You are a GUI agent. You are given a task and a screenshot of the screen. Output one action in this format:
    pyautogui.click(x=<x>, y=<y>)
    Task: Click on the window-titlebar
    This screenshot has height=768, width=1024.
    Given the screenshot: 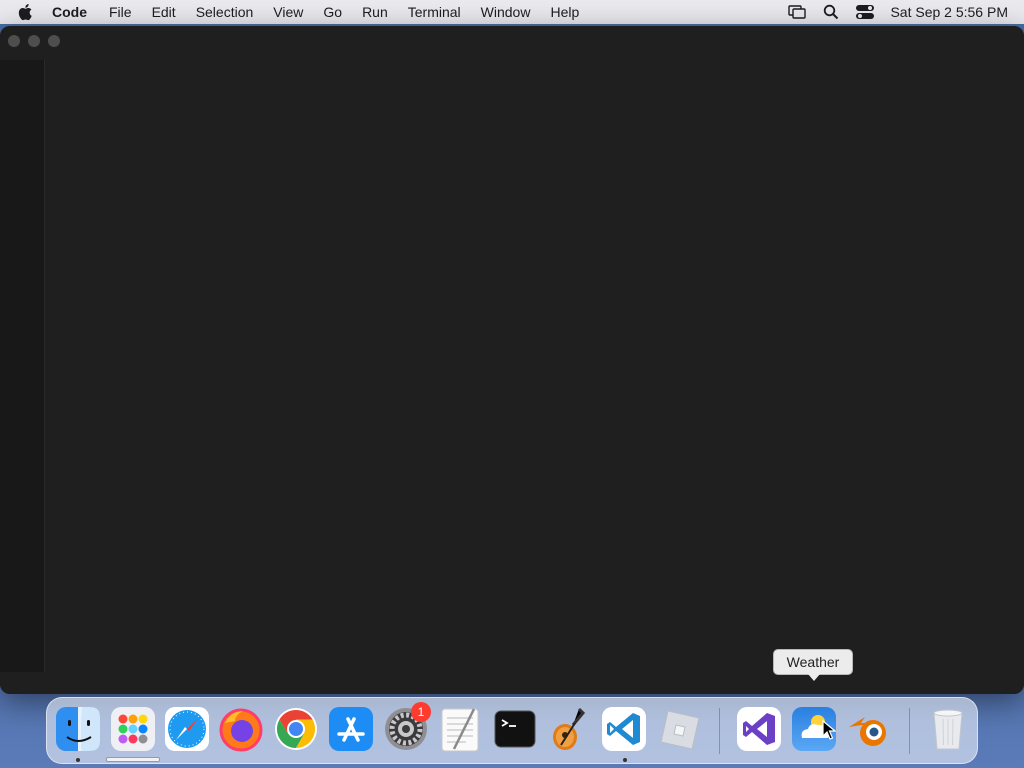 What is the action you would take?
    pyautogui.click(x=512, y=43)
    